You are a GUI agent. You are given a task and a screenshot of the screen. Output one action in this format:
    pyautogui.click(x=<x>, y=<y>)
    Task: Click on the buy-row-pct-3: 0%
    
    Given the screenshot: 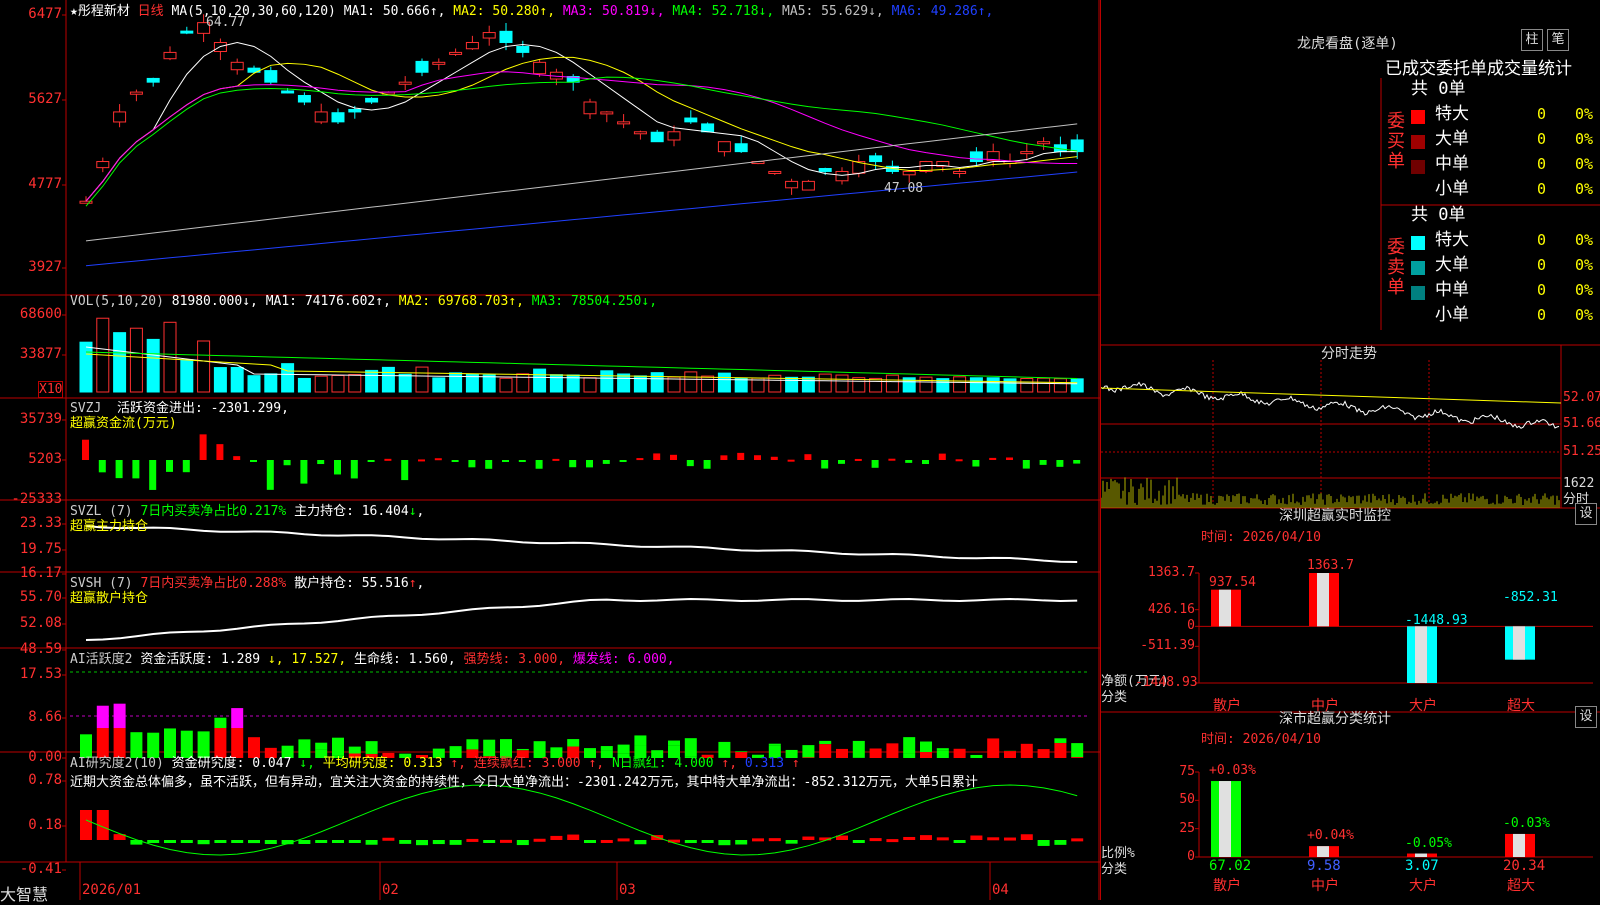 What is the action you would take?
    pyautogui.click(x=1584, y=189)
    